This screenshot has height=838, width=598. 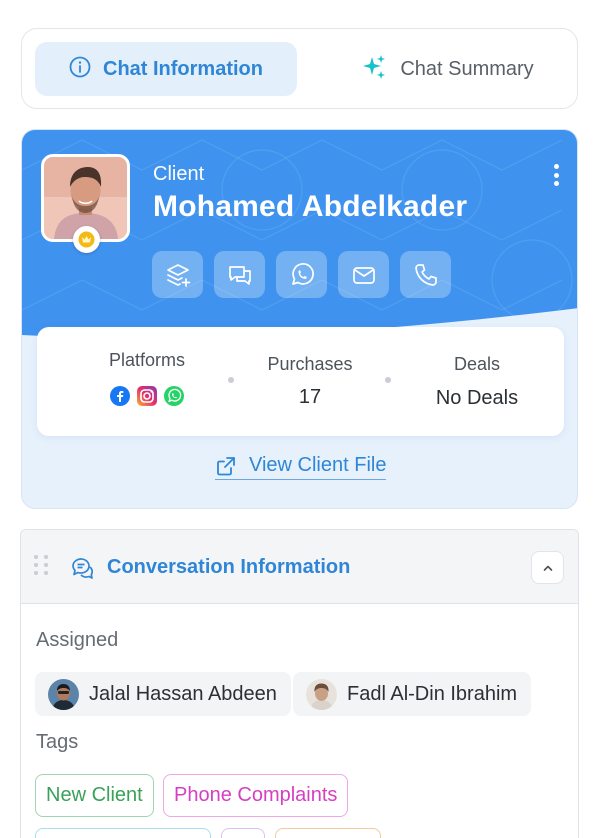 I want to click on mail-icon, so click(x=363, y=275).